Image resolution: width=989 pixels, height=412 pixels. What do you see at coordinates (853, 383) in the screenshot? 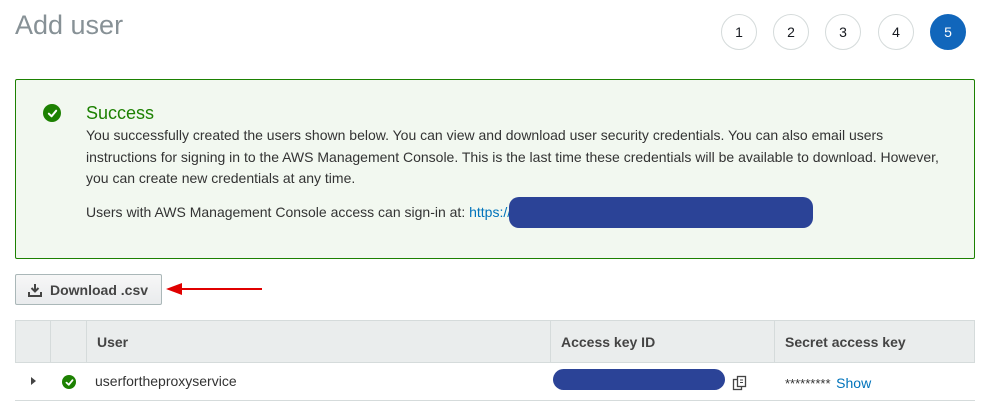
I see `show-secret-link: Show` at bounding box center [853, 383].